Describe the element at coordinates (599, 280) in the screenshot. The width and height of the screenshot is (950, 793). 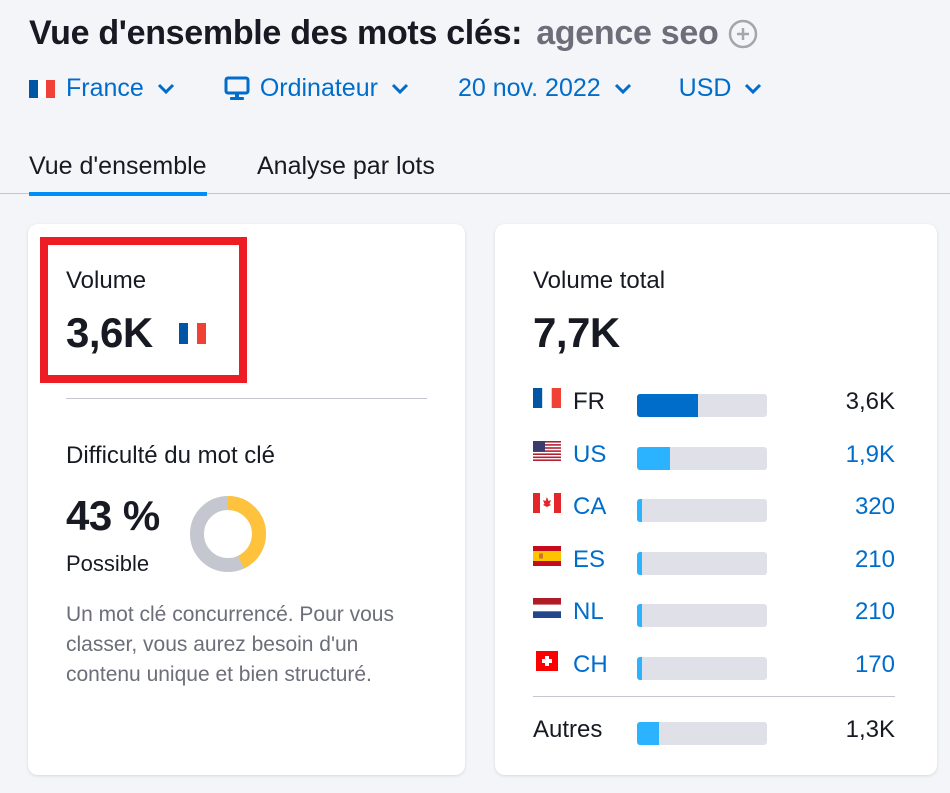
I see `total-volume-label: Volume total` at that location.